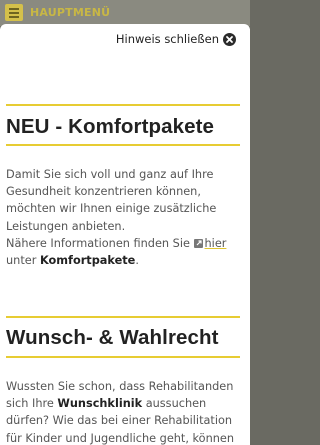 The width and height of the screenshot is (320, 445). I want to click on komfortpakete-info-prefix: Nähere Informationen finden Sie, so click(98, 243).